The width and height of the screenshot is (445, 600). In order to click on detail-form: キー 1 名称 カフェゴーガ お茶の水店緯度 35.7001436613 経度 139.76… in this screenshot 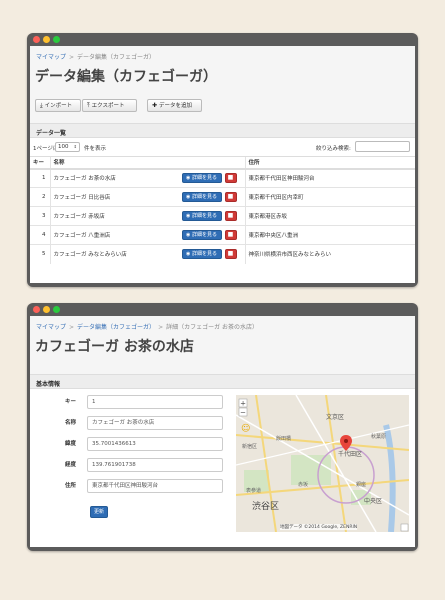, I will do `click(130, 464)`.